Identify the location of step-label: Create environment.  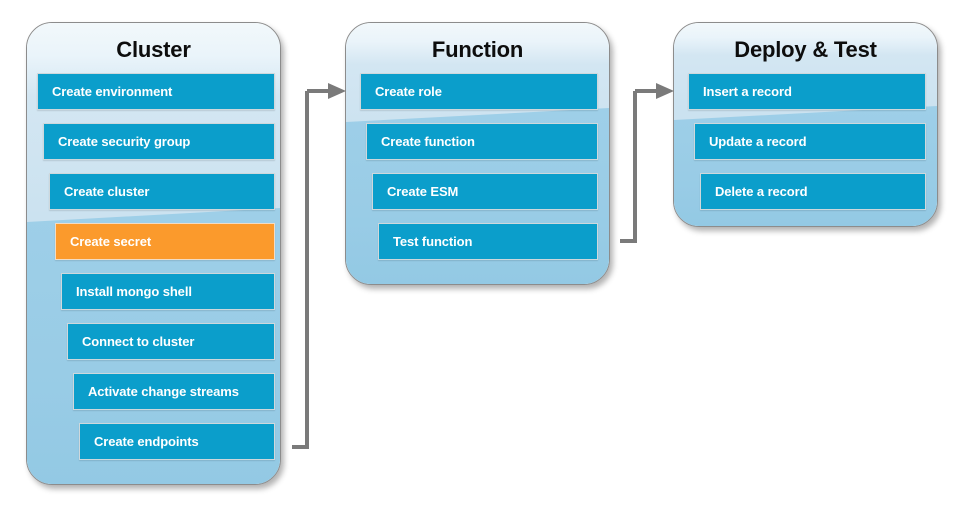
(112, 91).